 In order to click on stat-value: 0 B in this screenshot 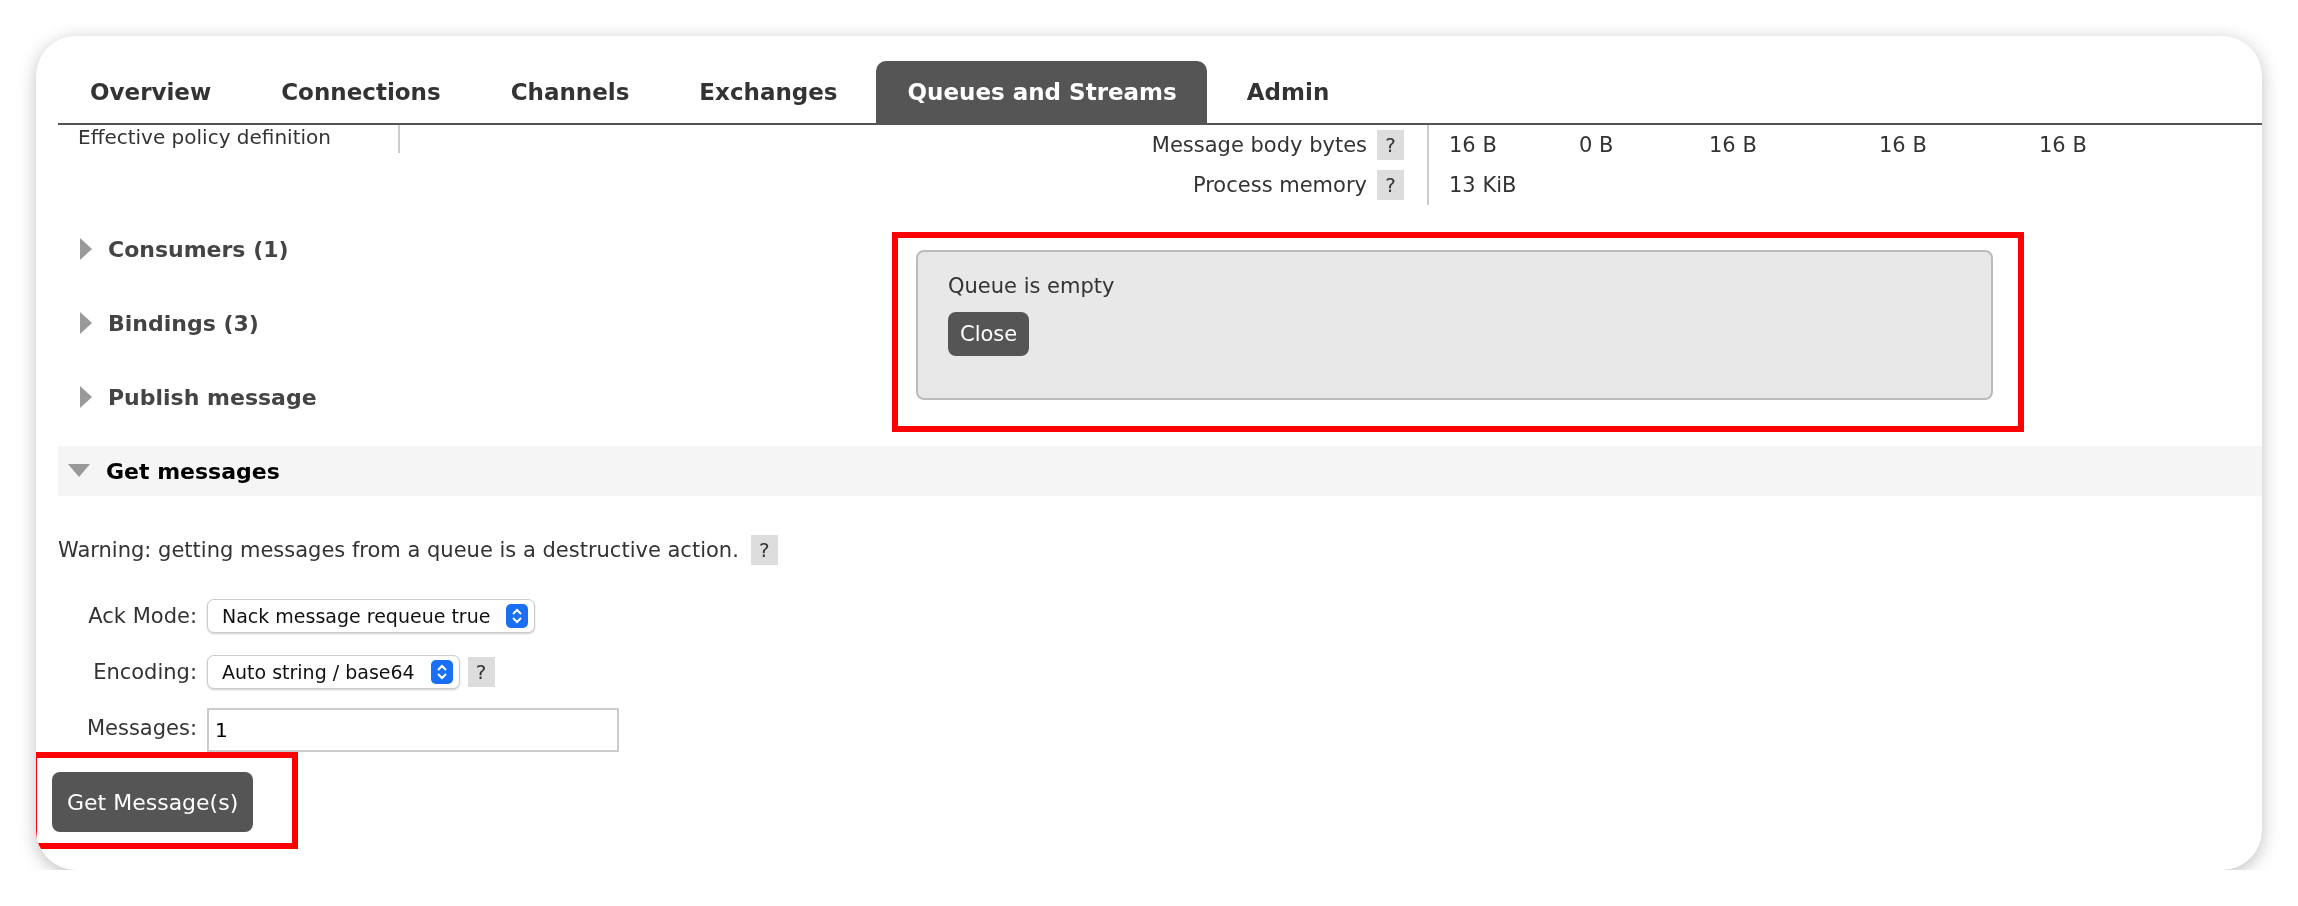, I will do `click(1596, 145)`.